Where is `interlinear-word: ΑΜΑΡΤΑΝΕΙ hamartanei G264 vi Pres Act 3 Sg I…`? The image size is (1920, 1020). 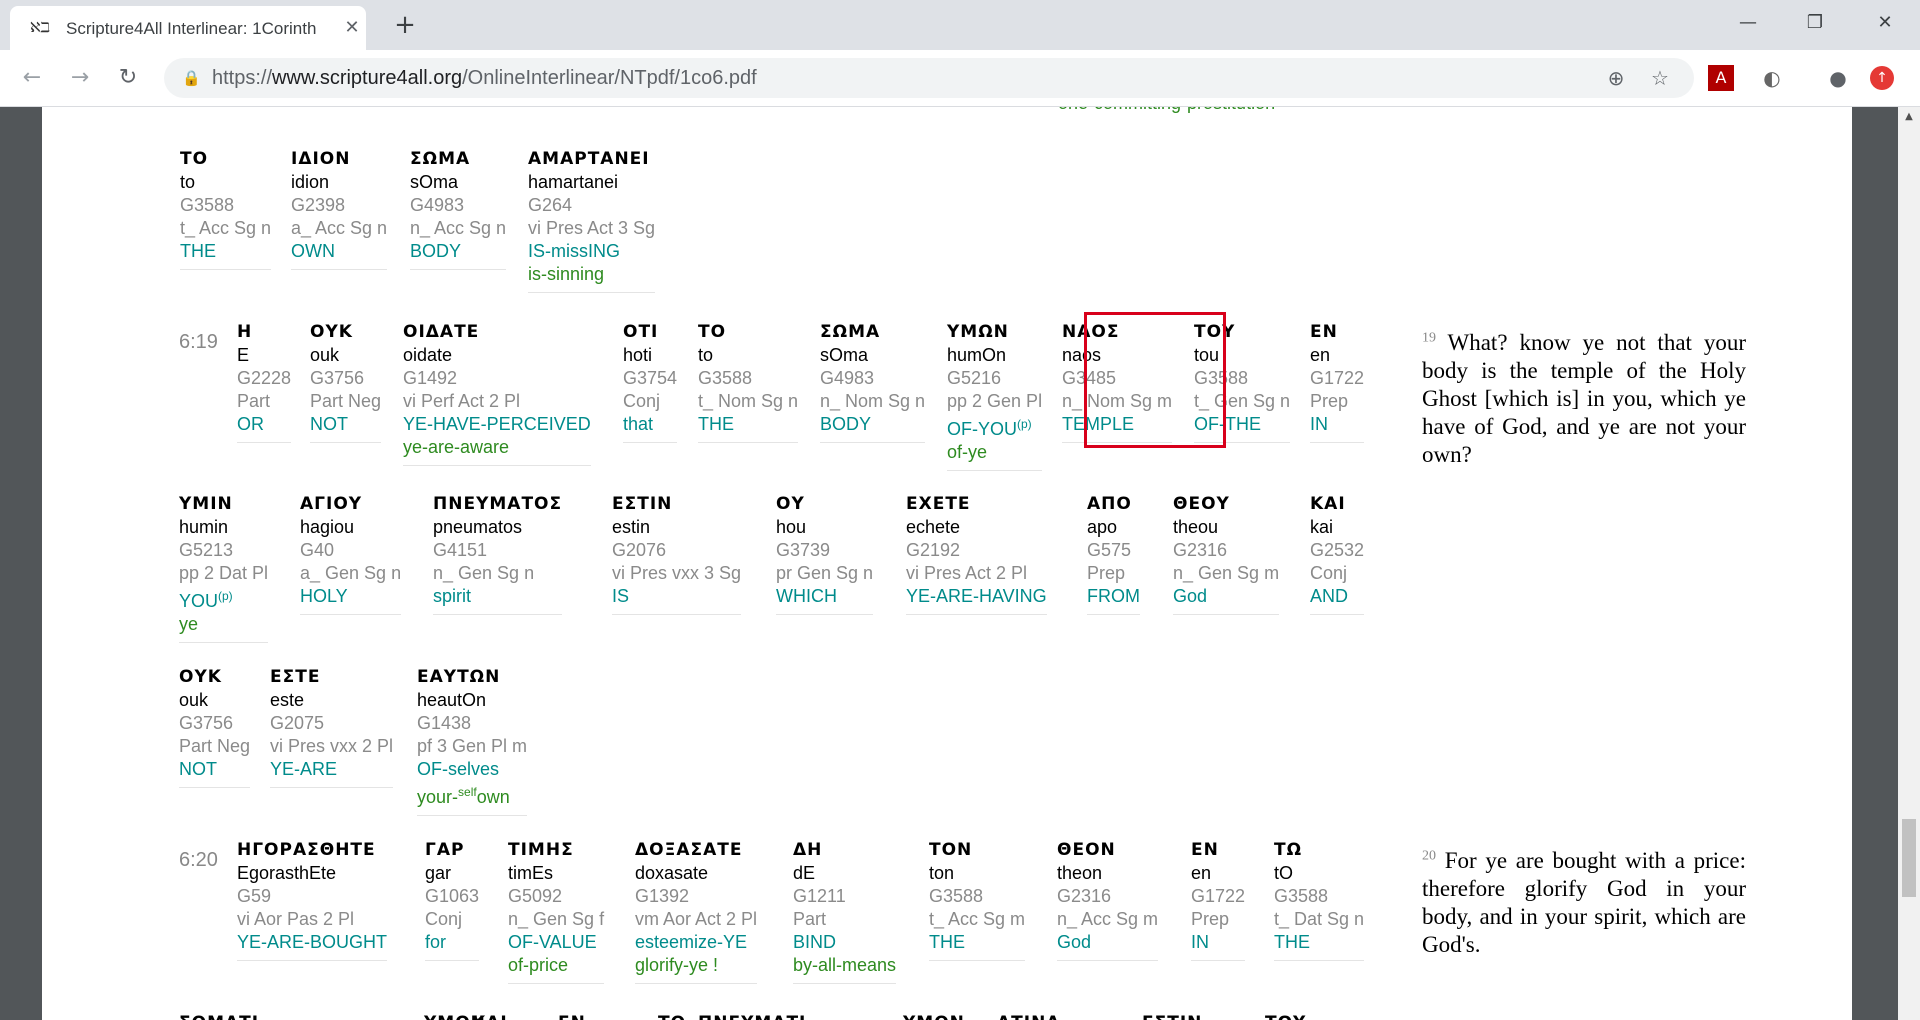 interlinear-word: ΑΜΑΡΤΑΝΕΙ hamartanei G264 vi Pres Act 3 Sg I… is located at coordinates (592, 220).